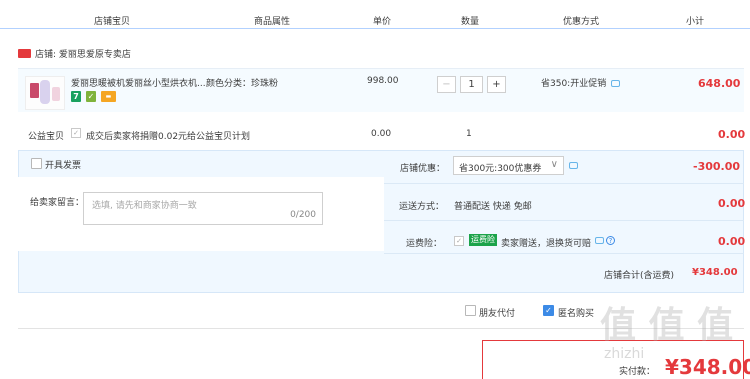 The width and height of the screenshot is (750, 379). What do you see at coordinates (715, 272) in the screenshot?
I see `shop-total-value: ¥348.00` at bounding box center [715, 272].